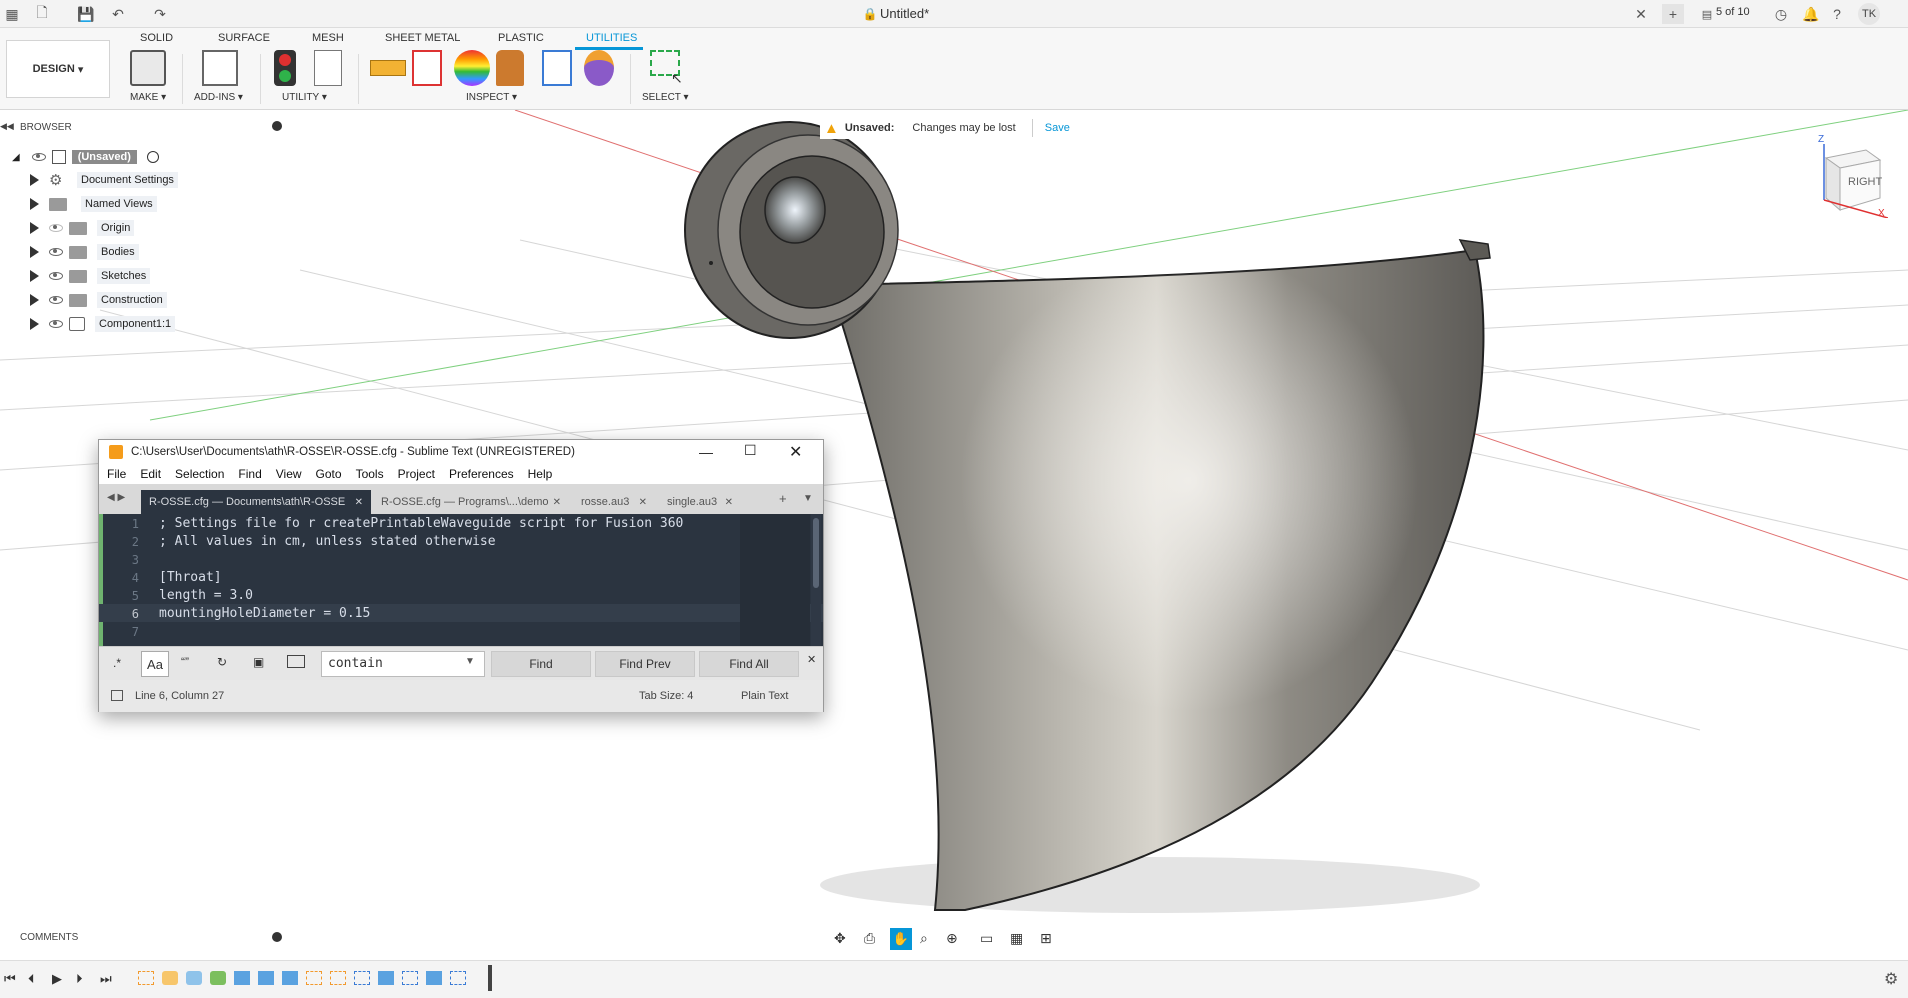 This screenshot has width=1908, height=998. I want to click on browser-root: ◢ (Unsaved), so click(85, 157).